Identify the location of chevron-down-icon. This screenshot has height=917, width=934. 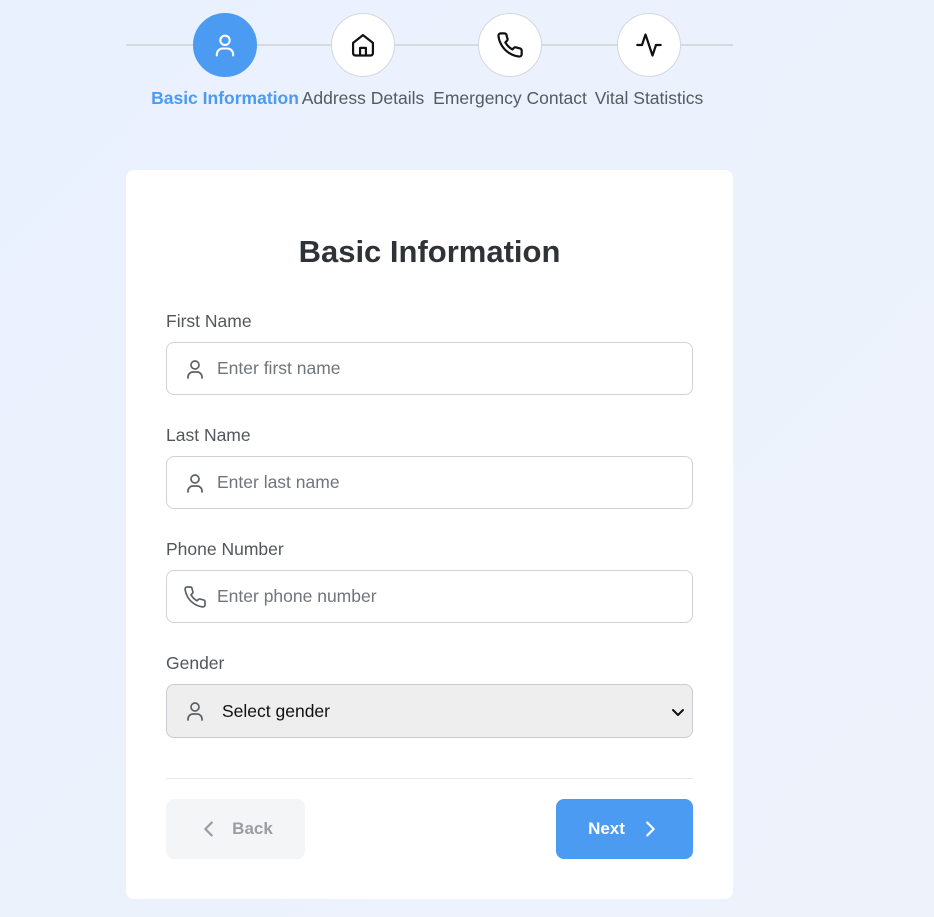
(678, 712).